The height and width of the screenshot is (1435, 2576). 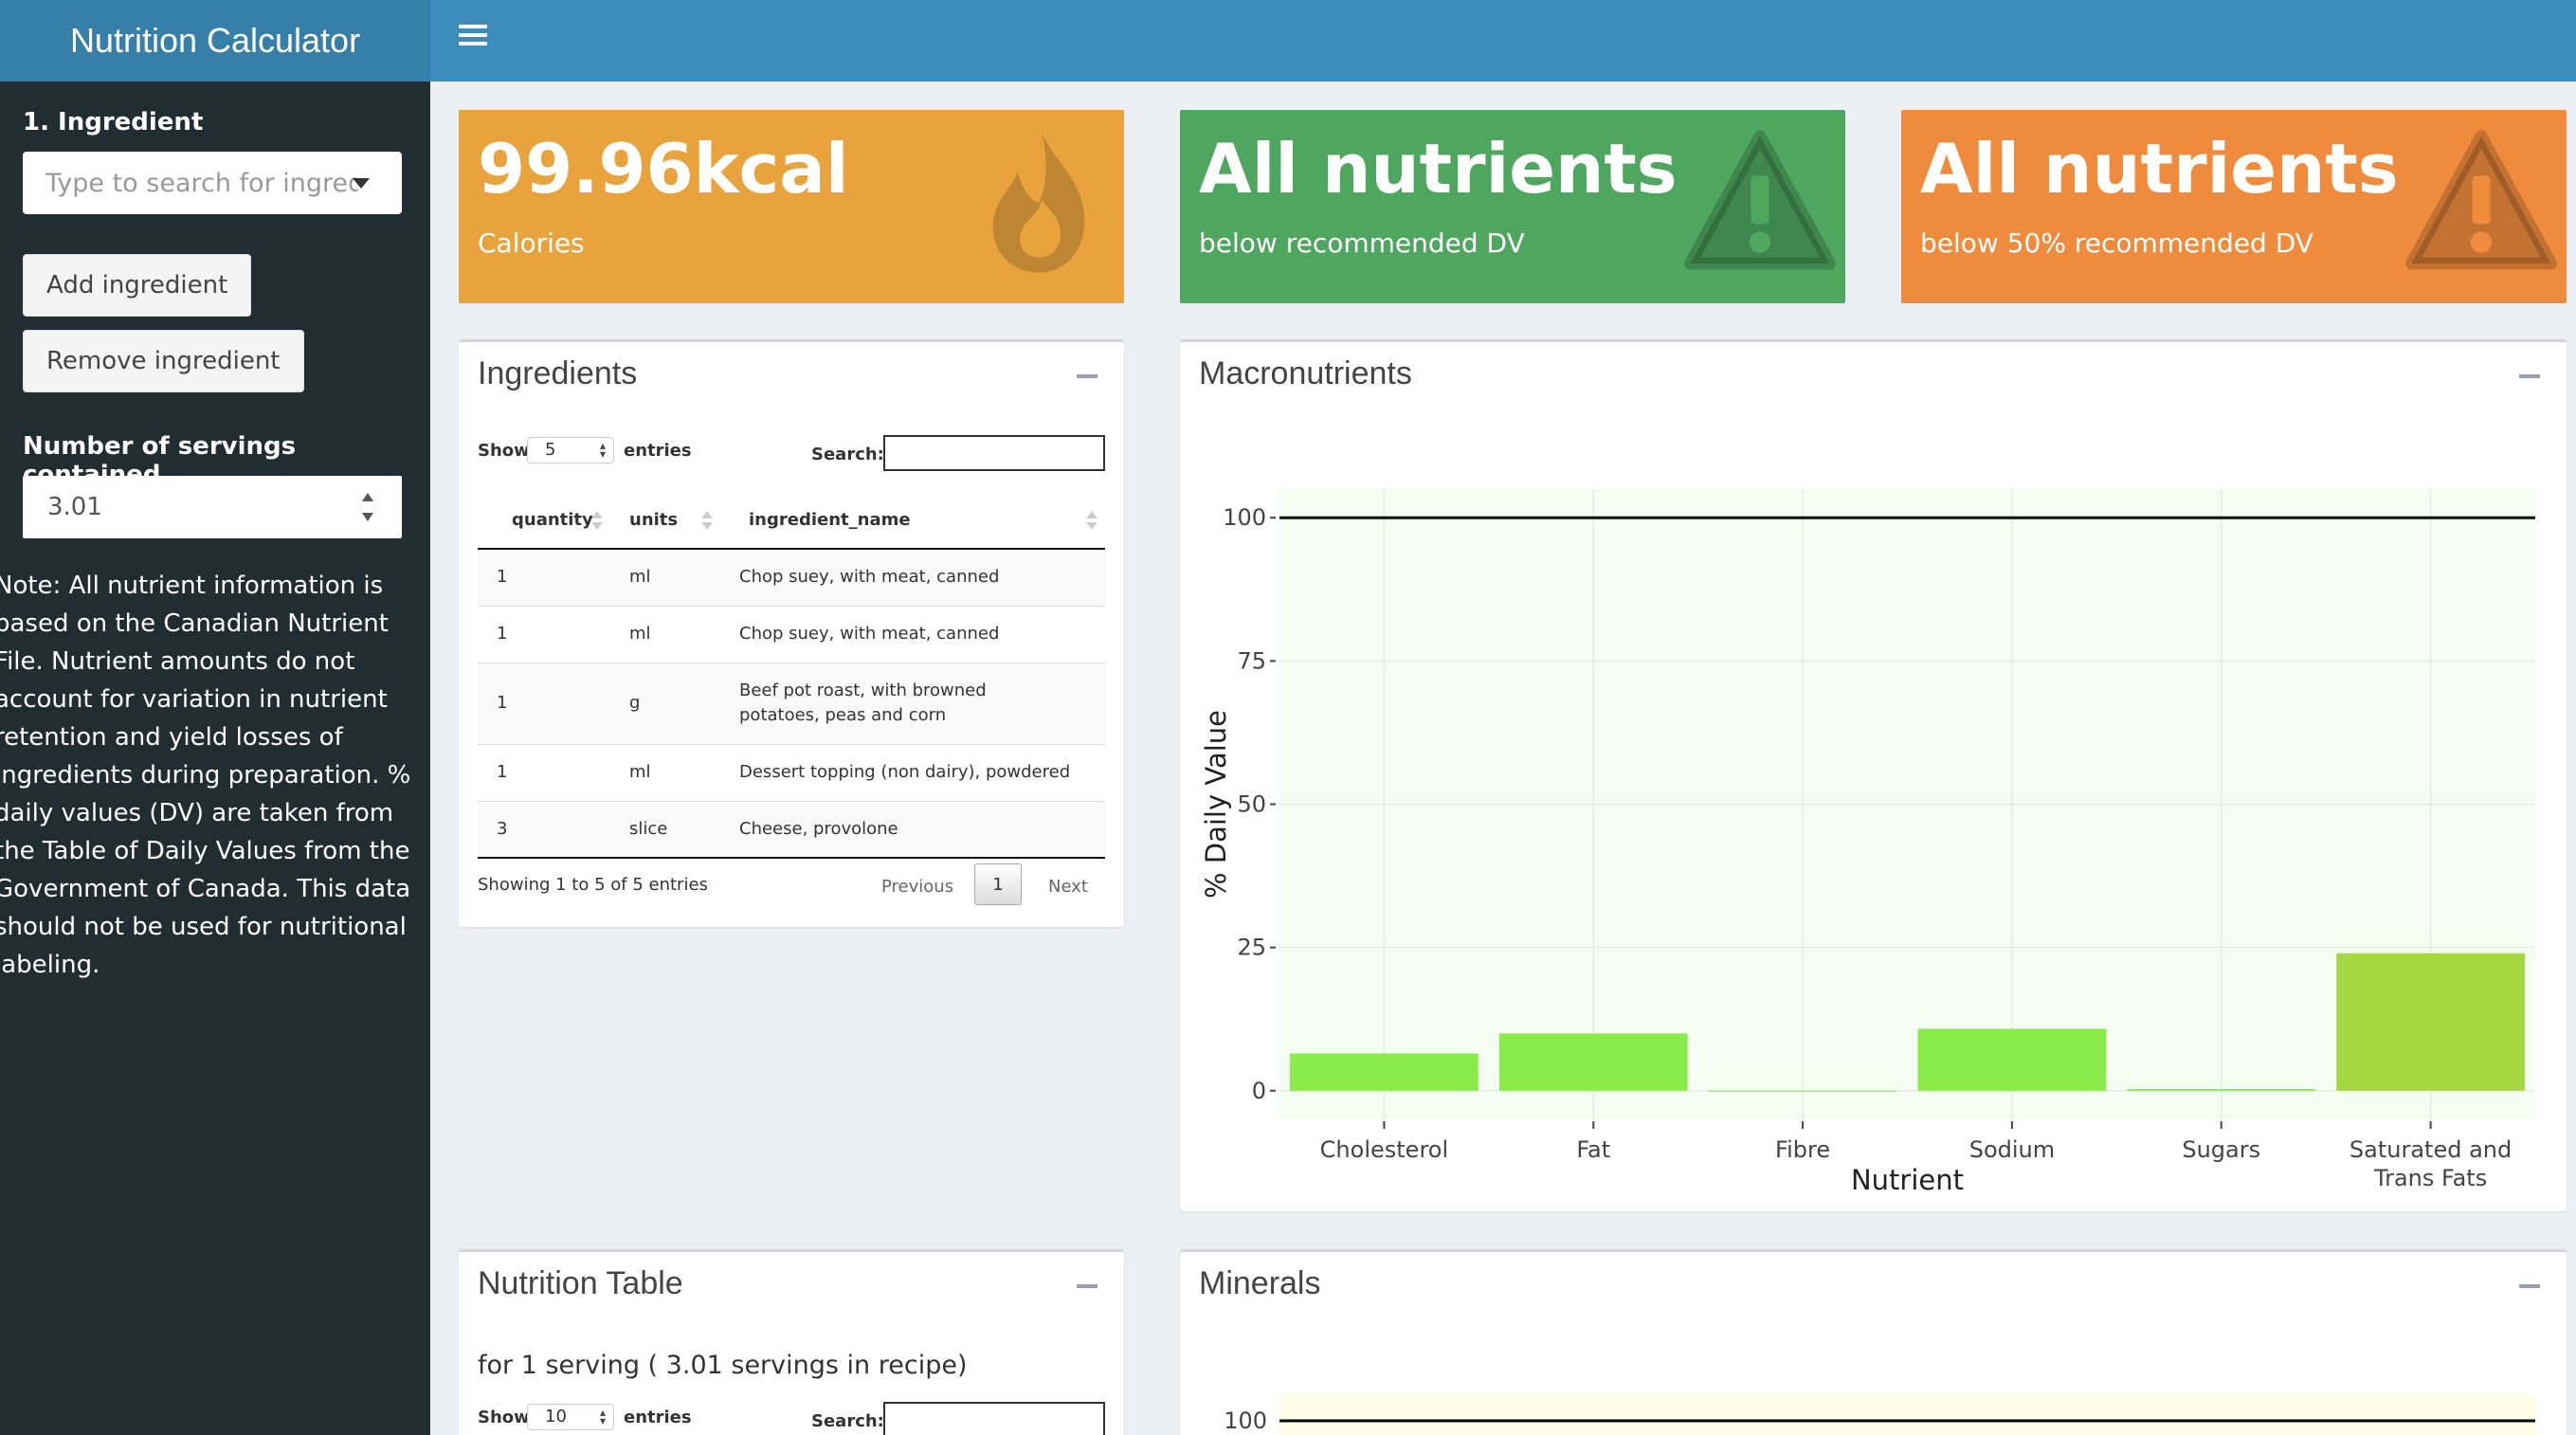 I want to click on cell-units: g, so click(x=665, y=703).